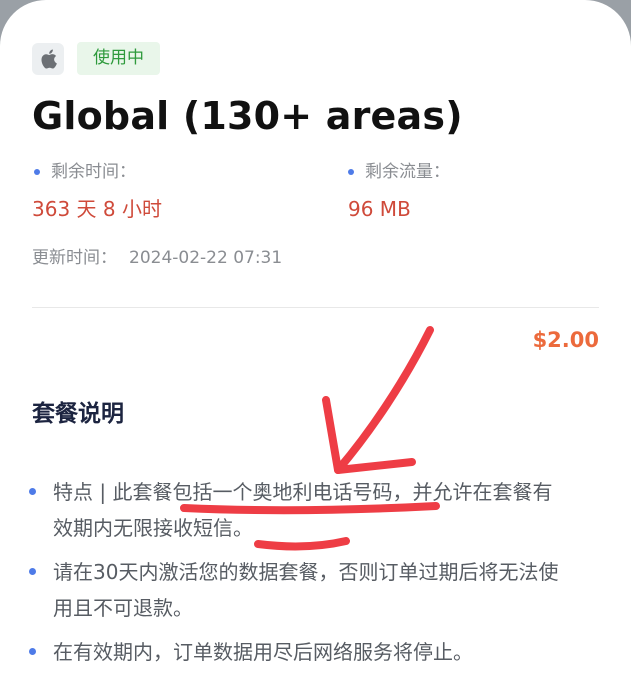 Image resolution: width=631 pixels, height=700 pixels. What do you see at coordinates (300, 510) in the screenshot?
I see `list-item: 特点 | 此套餐包括一个奥地利电话号码，并允许在套餐有效期内无限接收短信。` at bounding box center [300, 510].